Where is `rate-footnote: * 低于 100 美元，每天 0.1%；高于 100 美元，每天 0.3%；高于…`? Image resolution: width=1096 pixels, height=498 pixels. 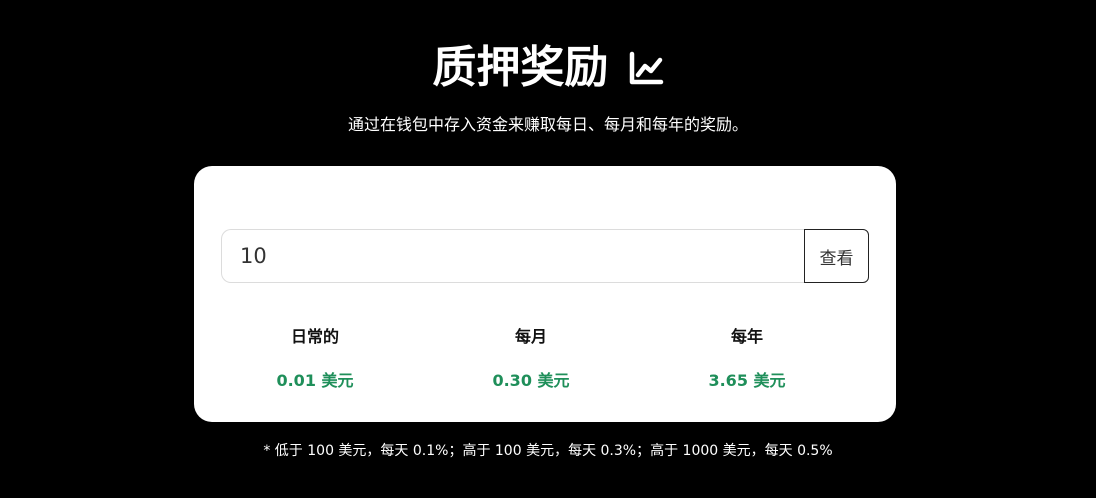 rate-footnote: * 低于 100 美元，每天 0.1%；高于 100 美元，每天 0.3%；高于… is located at coordinates (548, 451).